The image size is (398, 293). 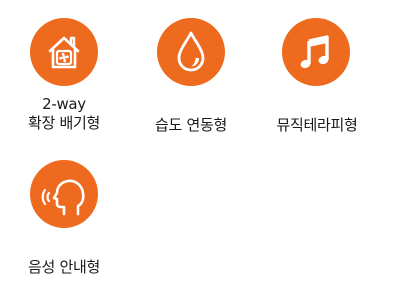 I want to click on feature-label-line: 음성 안내형, so click(x=64, y=267).